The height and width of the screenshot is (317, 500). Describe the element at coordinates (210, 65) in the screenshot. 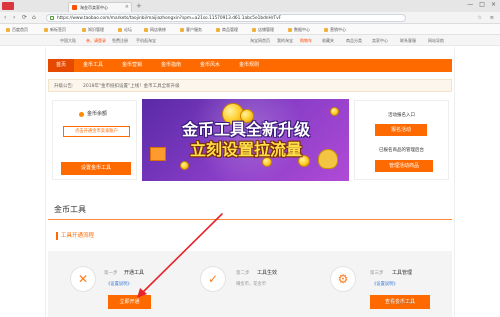

I see `nav-item-coin-fengshui: 金币风水` at that location.